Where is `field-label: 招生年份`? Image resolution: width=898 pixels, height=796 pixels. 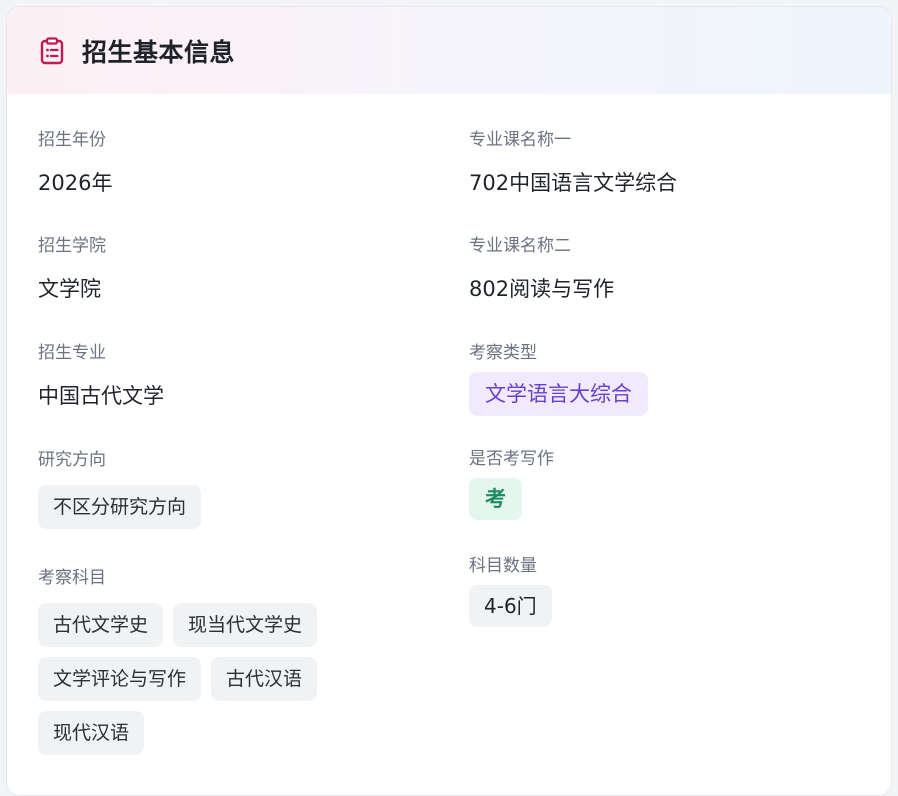
field-label: 招生年份 is located at coordinates (72, 140).